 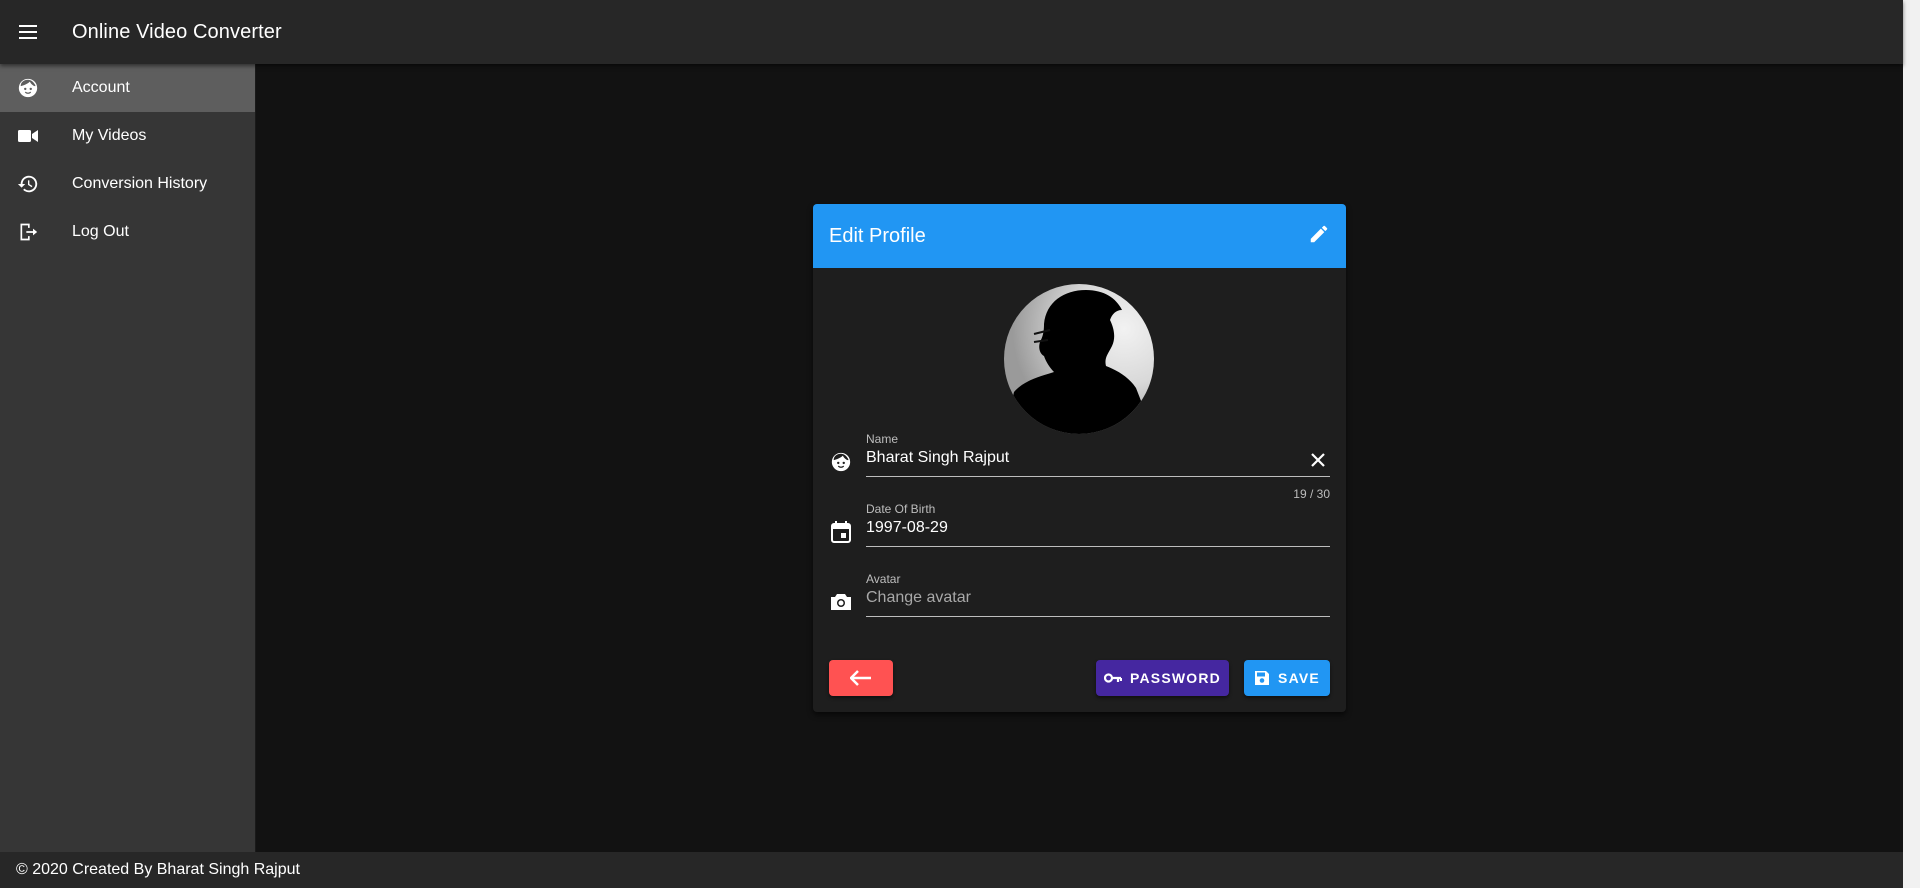 I want to click on menu-button, so click(x=28, y=32).